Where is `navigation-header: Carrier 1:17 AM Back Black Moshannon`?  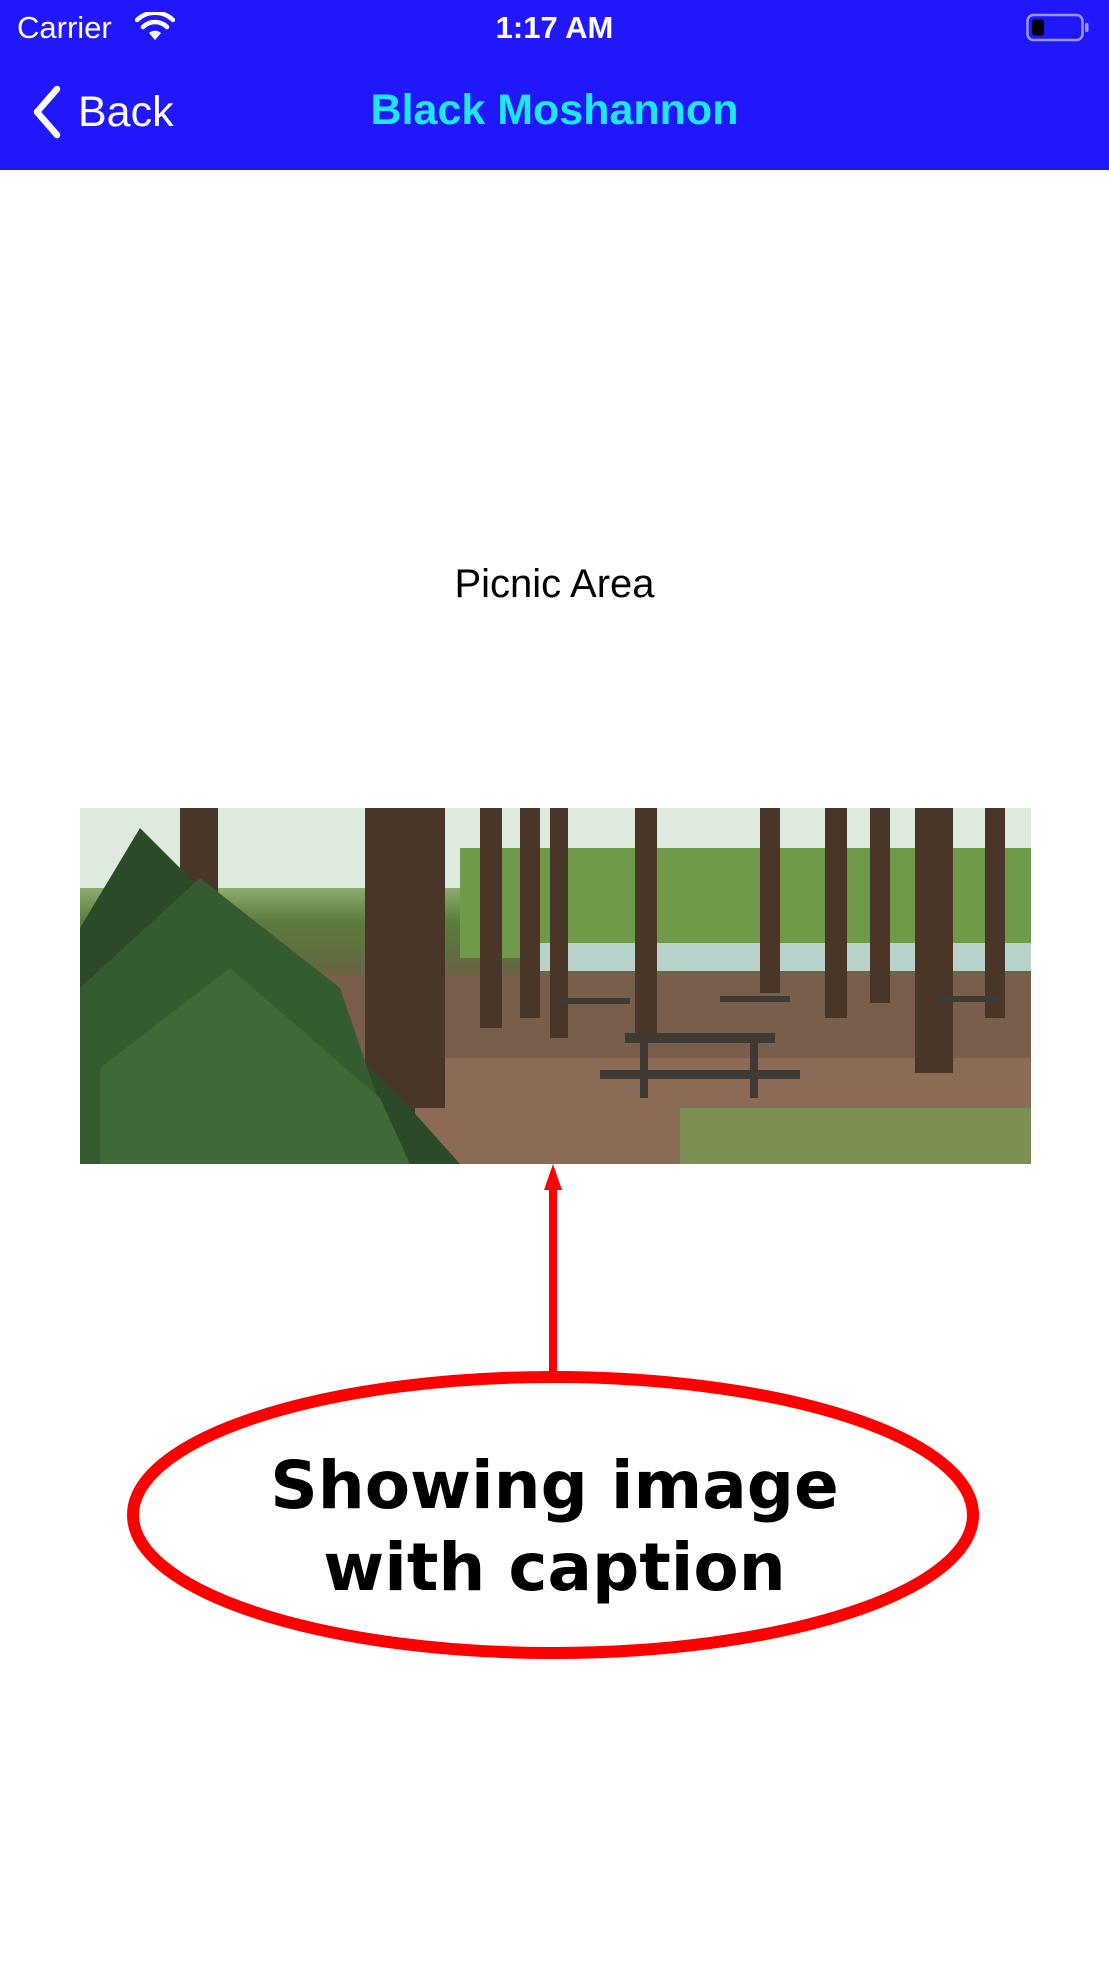 navigation-header: Carrier 1:17 AM Back Black Moshannon is located at coordinates (554, 85).